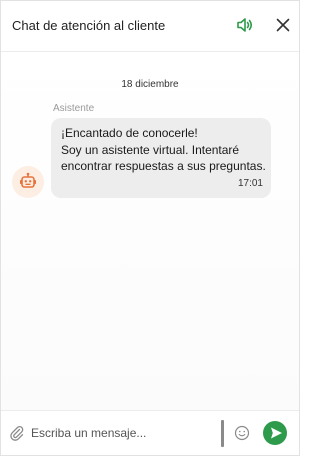 This screenshot has height=456, width=320. Describe the element at coordinates (74, 108) in the screenshot. I see `sender-name: Asistente` at that location.